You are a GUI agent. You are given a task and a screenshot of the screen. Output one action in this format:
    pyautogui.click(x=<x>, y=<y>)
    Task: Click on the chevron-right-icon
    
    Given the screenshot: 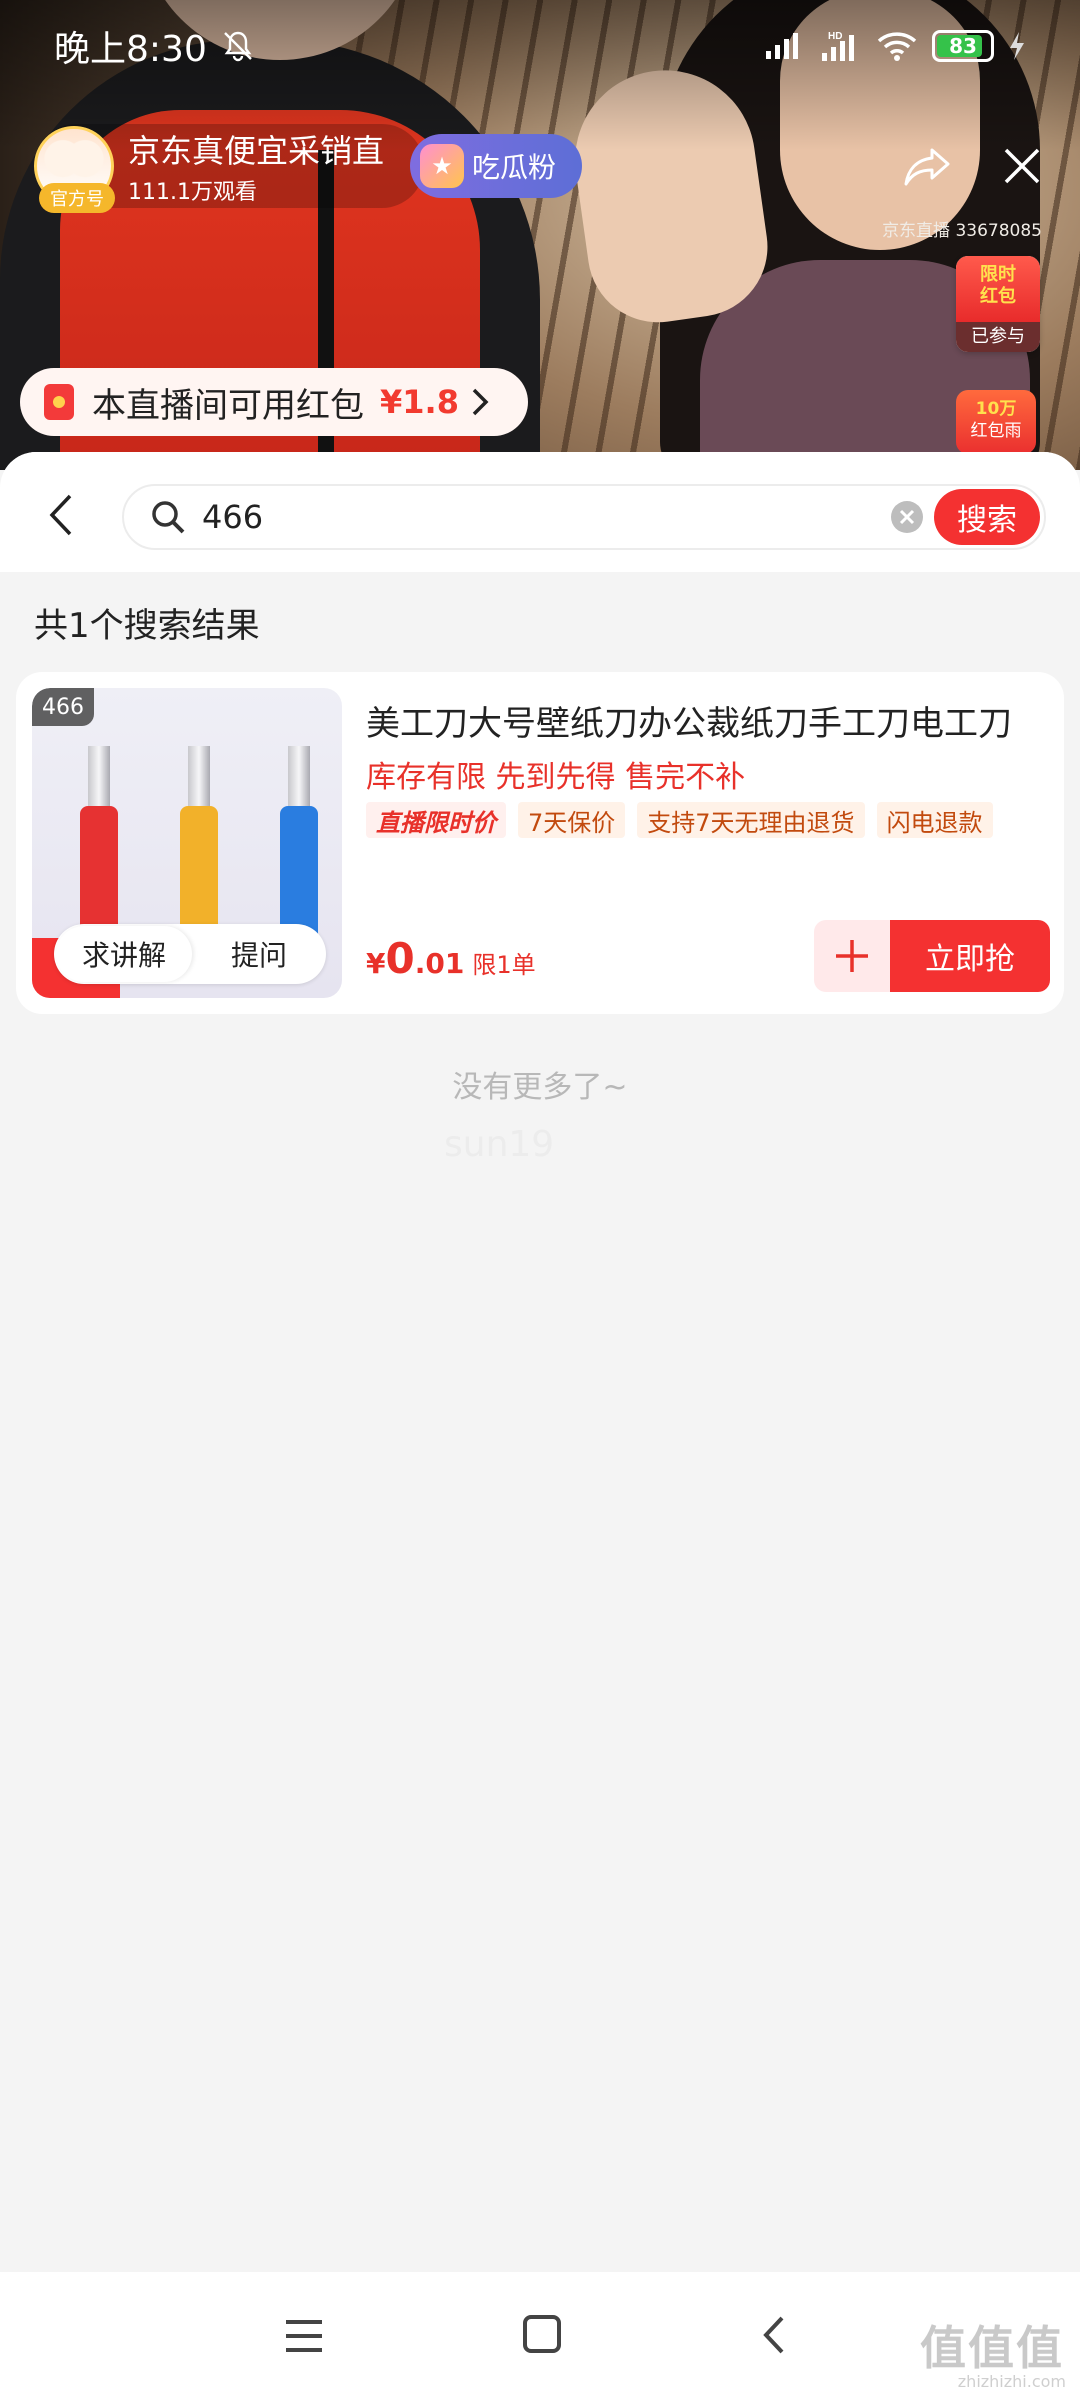 What is the action you would take?
    pyautogui.click(x=480, y=402)
    